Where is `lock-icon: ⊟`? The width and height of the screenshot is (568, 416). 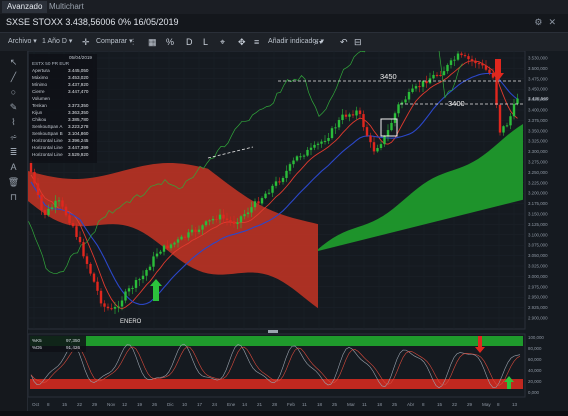
lock-icon: ⊟ is located at coordinates (358, 42).